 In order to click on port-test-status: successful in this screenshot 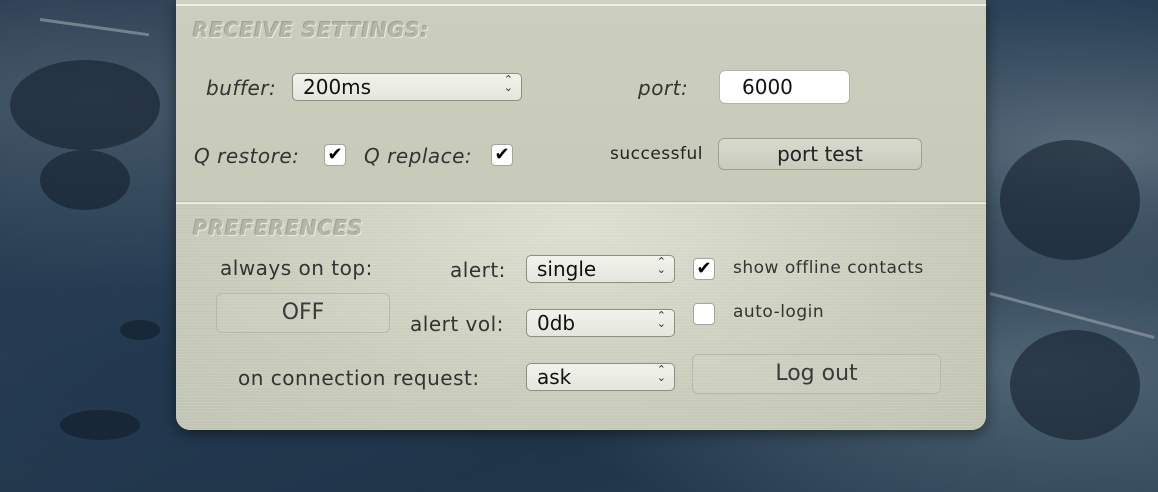, I will do `click(656, 154)`.